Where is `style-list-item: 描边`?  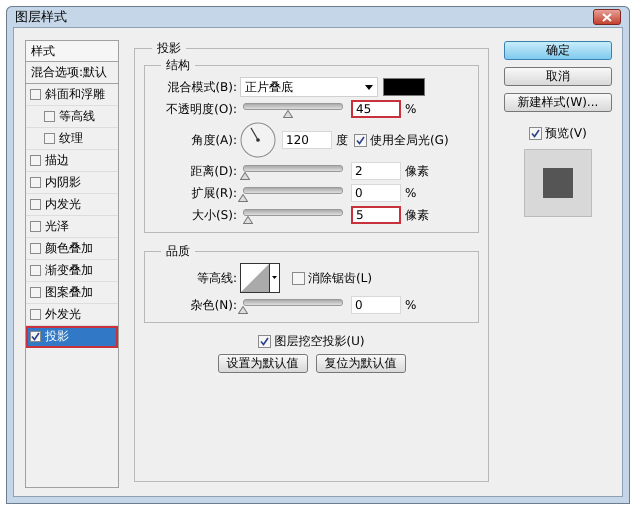
style-list-item: 描边 is located at coordinates (72, 161).